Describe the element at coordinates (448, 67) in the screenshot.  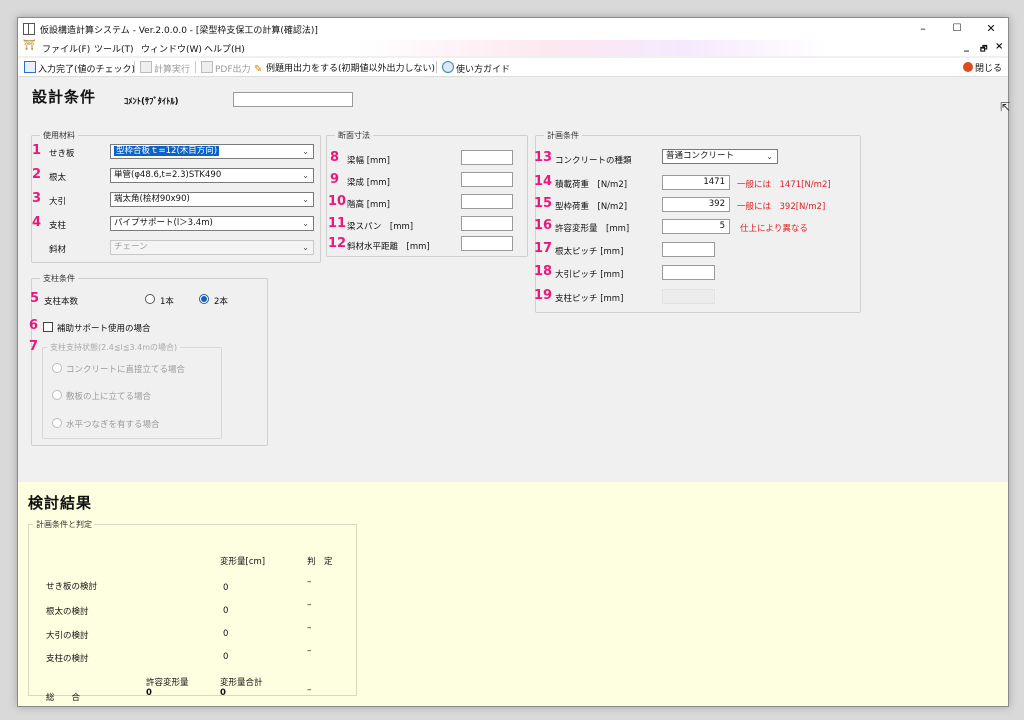
I see `help-icon` at that location.